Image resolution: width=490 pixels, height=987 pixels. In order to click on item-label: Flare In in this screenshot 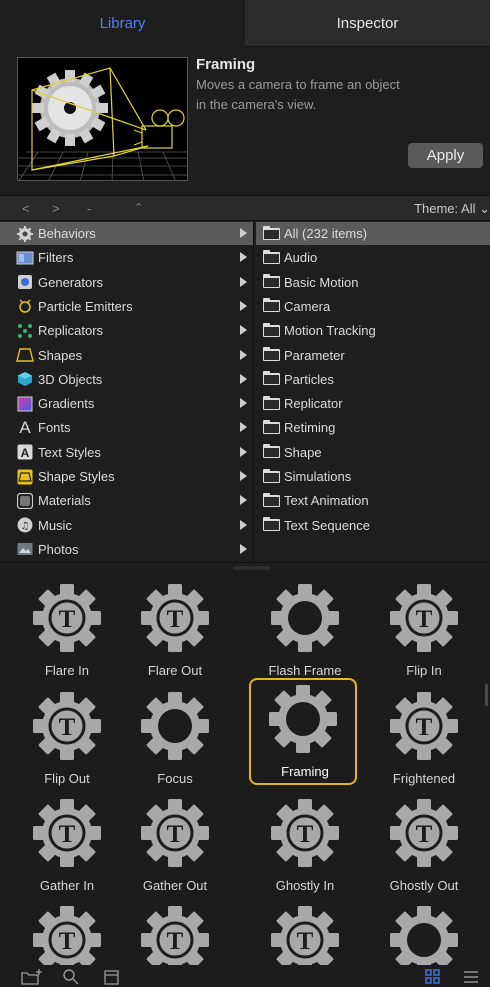, I will do `click(67, 670)`.